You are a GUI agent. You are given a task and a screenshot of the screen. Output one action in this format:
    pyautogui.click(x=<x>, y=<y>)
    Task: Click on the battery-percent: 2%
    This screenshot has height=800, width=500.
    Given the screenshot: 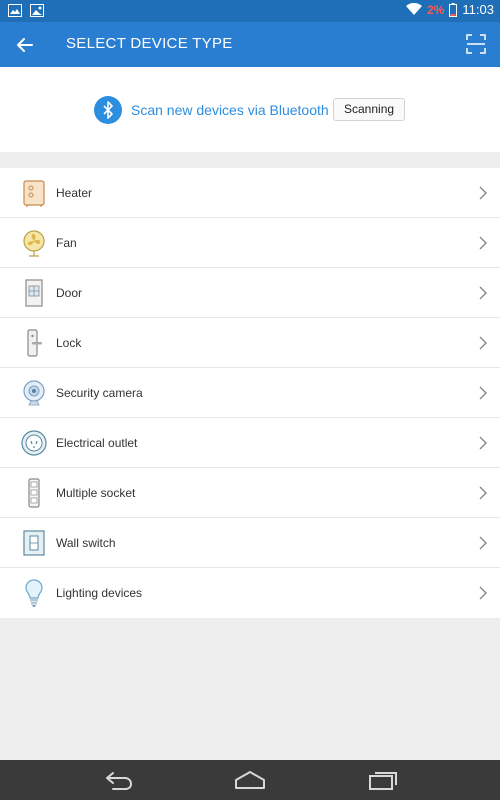 What is the action you would take?
    pyautogui.click(x=436, y=9)
    